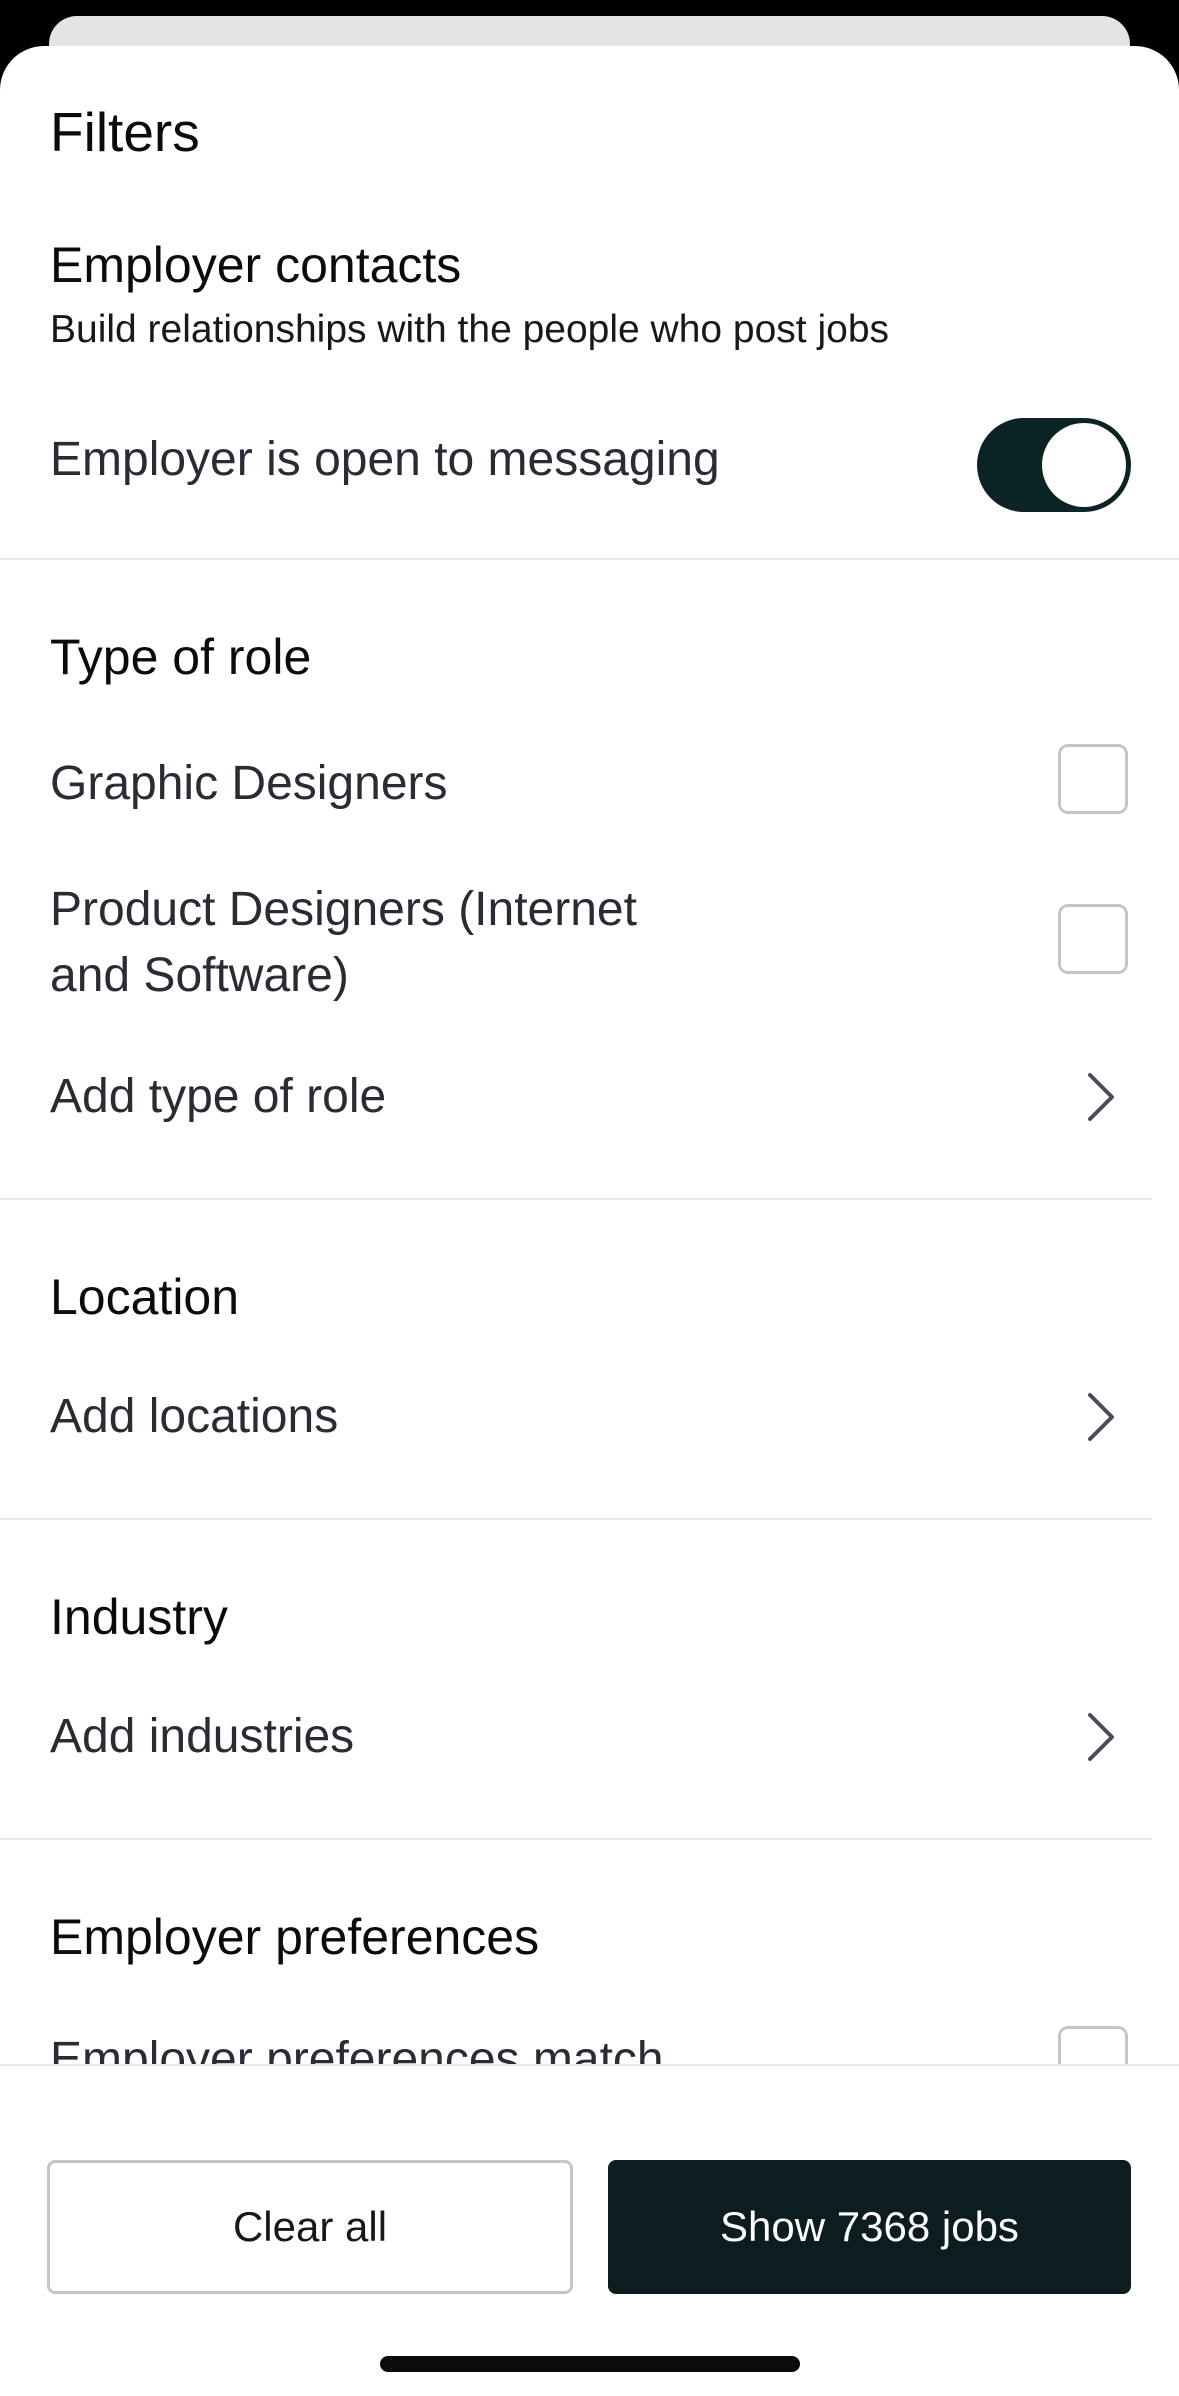 The width and height of the screenshot is (1179, 2396). What do you see at coordinates (590, 2364) in the screenshot?
I see `home-indicator` at bounding box center [590, 2364].